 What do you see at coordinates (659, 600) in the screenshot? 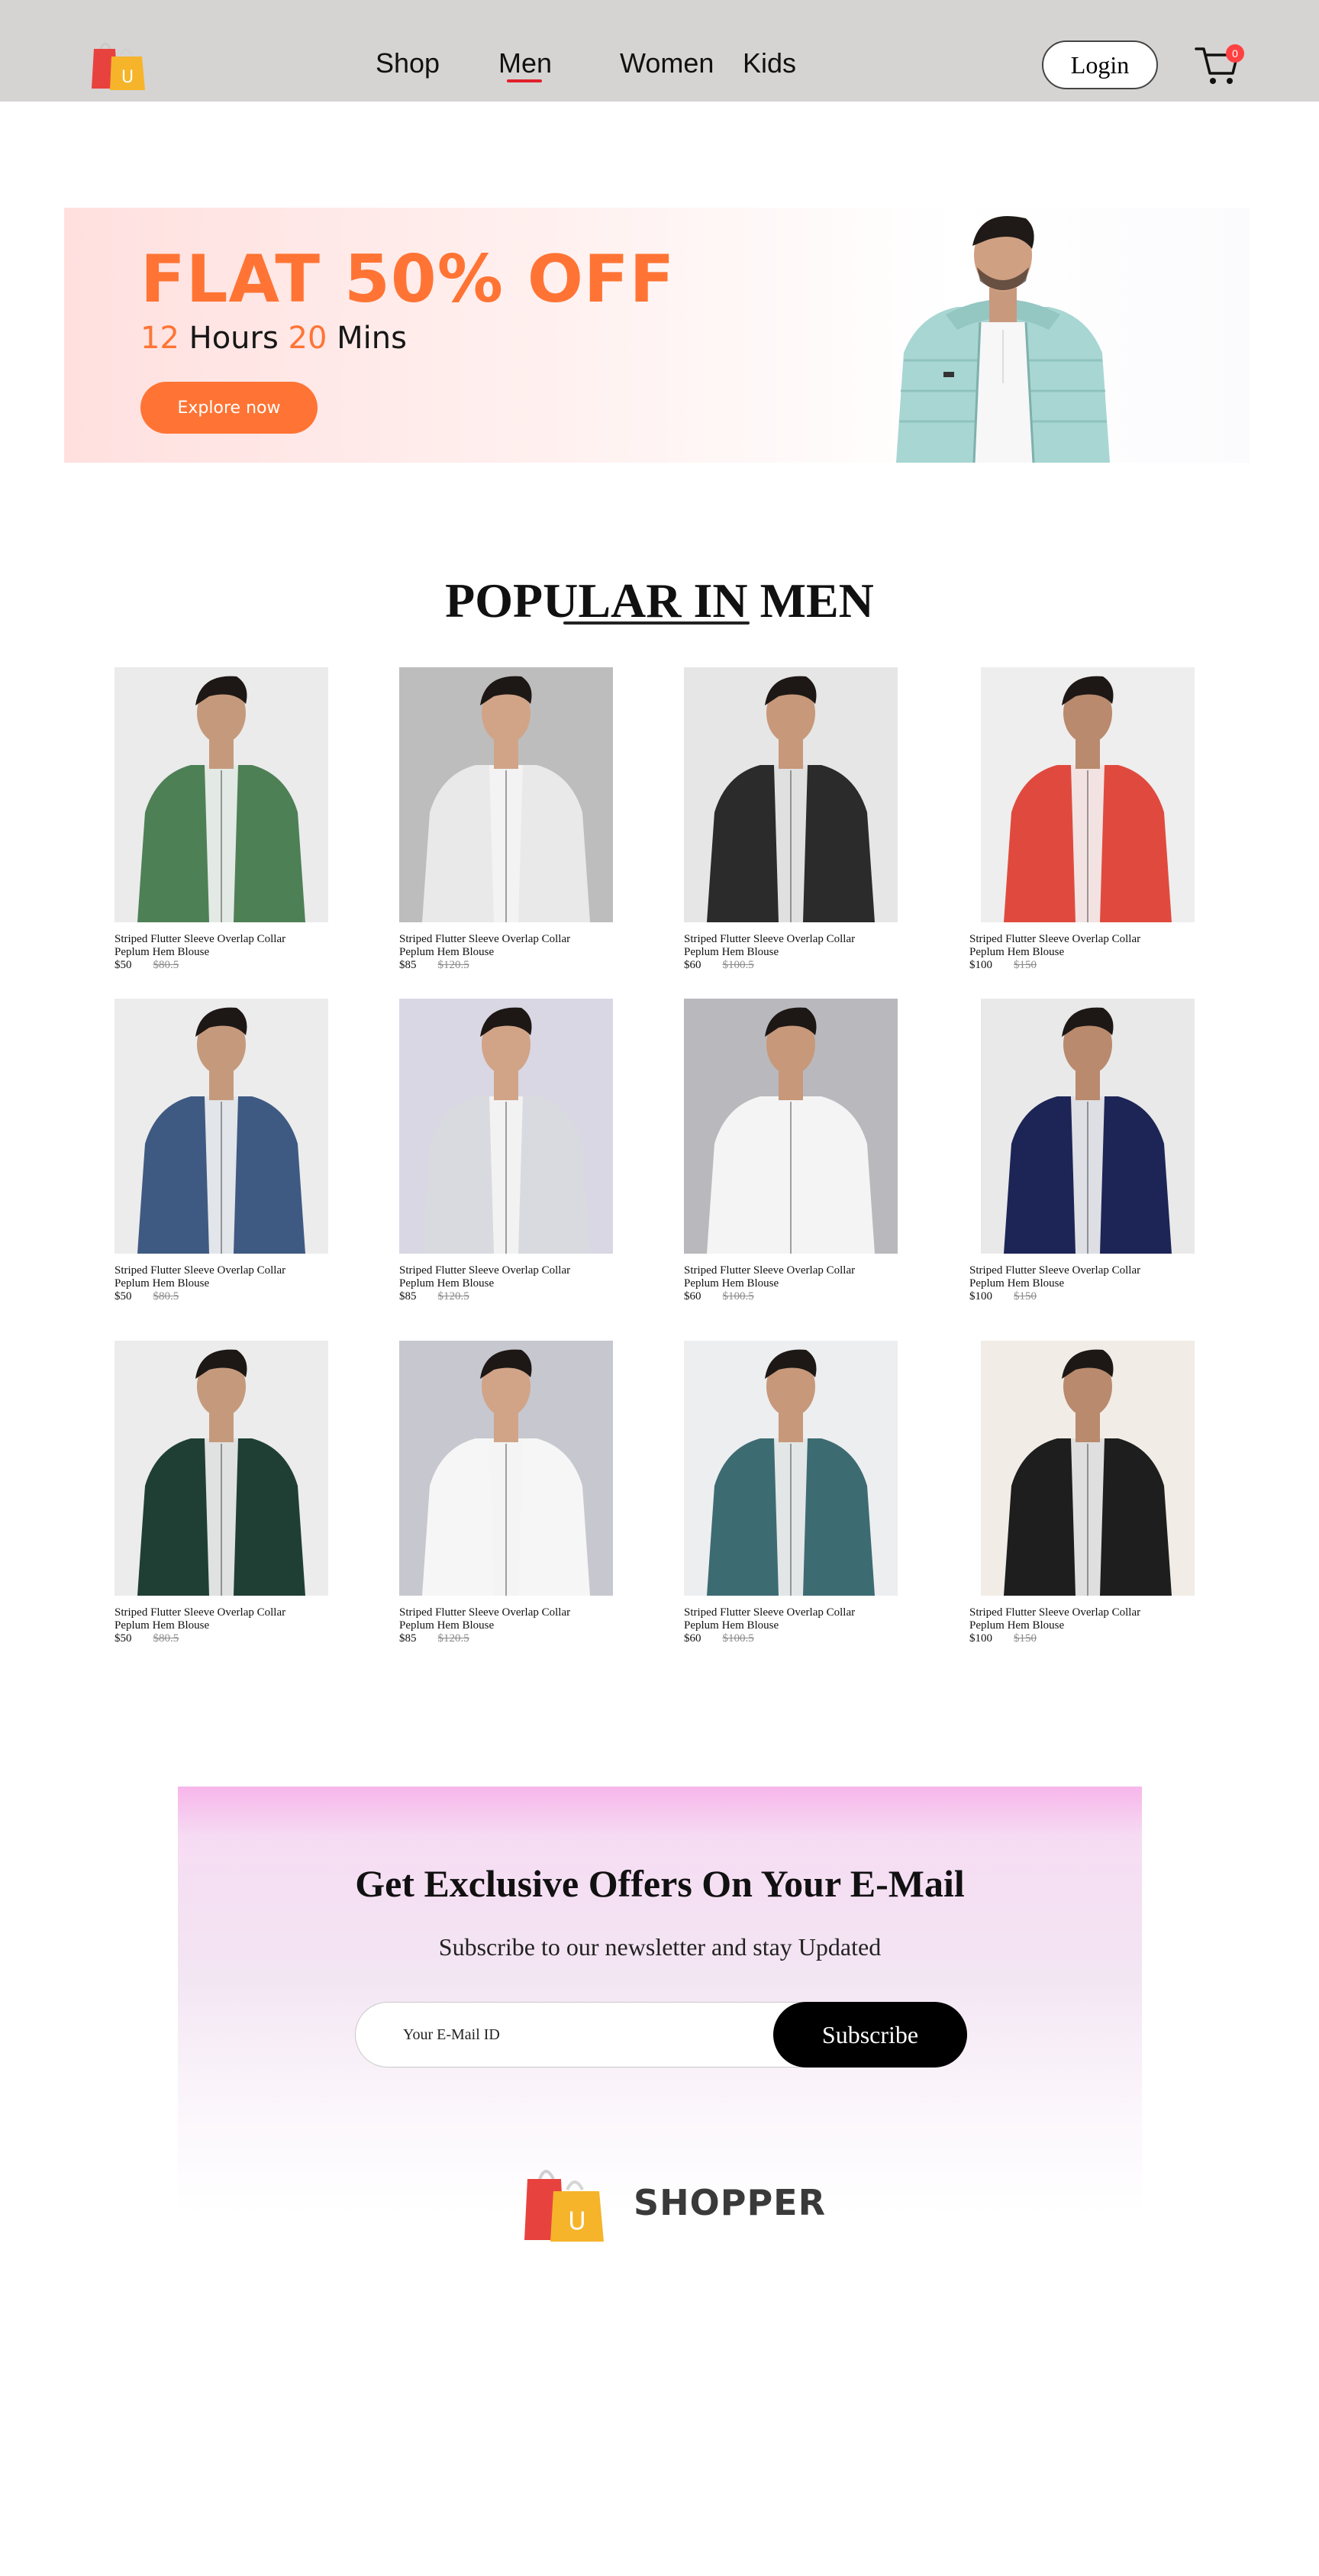
I see `popular-section-title: POPULAR IN MEN` at bounding box center [659, 600].